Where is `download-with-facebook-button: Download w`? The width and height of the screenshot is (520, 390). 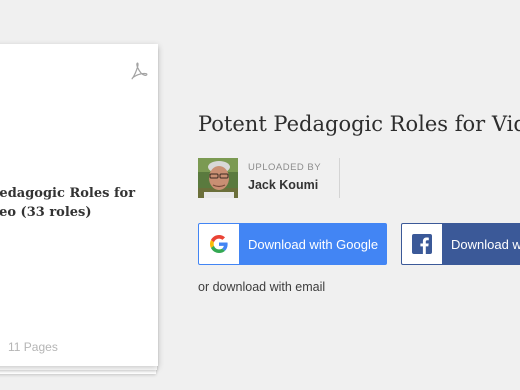
download-with-facebook-button: Download w is located at coordinates (460, 244).